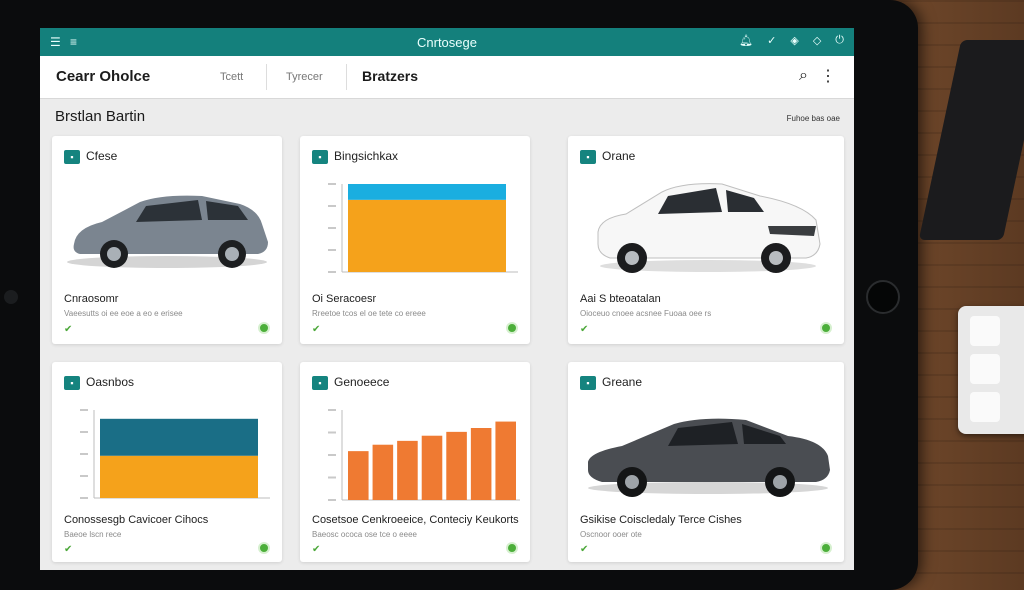 This screenshot has height=590, width=1024. What do you see at coordinates (102, 156) in the screenshot?
I see `card-title: Cfese` at bounding box center [102, 156].